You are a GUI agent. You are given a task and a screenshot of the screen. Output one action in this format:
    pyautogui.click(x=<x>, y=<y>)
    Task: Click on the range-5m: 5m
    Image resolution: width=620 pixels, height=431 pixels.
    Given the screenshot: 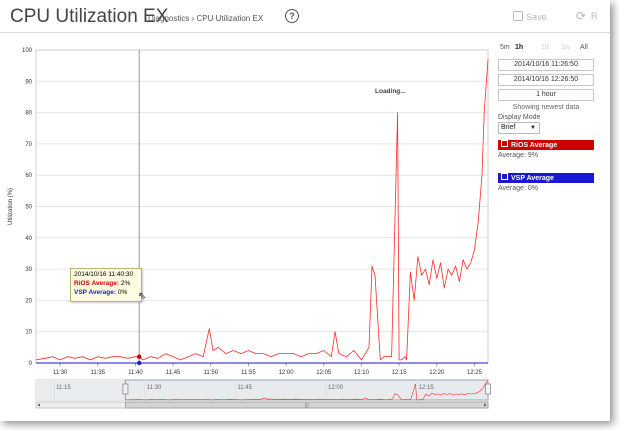 What is the action you would take?
    pyautogui.click(x=505, y=47)
    